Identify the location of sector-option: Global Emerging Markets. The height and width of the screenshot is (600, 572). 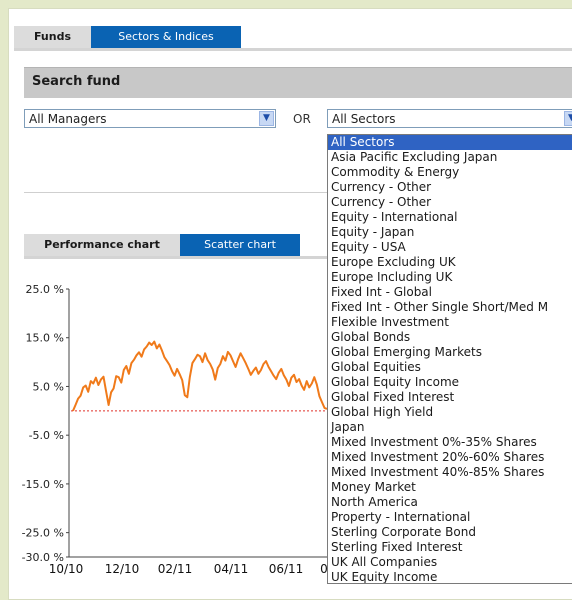
(450, 352).